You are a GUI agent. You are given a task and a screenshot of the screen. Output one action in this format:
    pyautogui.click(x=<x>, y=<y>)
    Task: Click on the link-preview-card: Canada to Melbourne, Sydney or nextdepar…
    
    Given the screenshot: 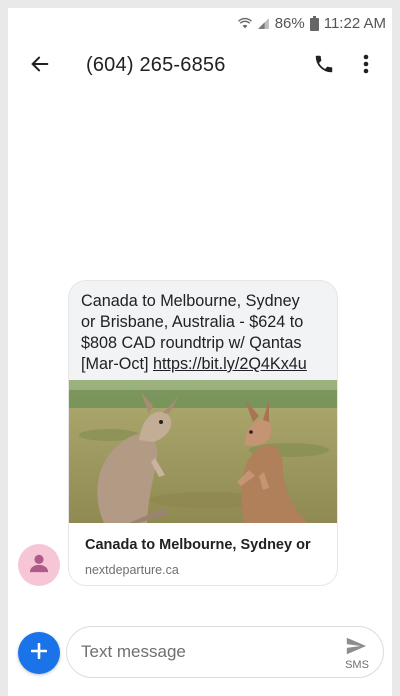 What is the action you would take?
    pyautogui.click(x=203, y=554)
    